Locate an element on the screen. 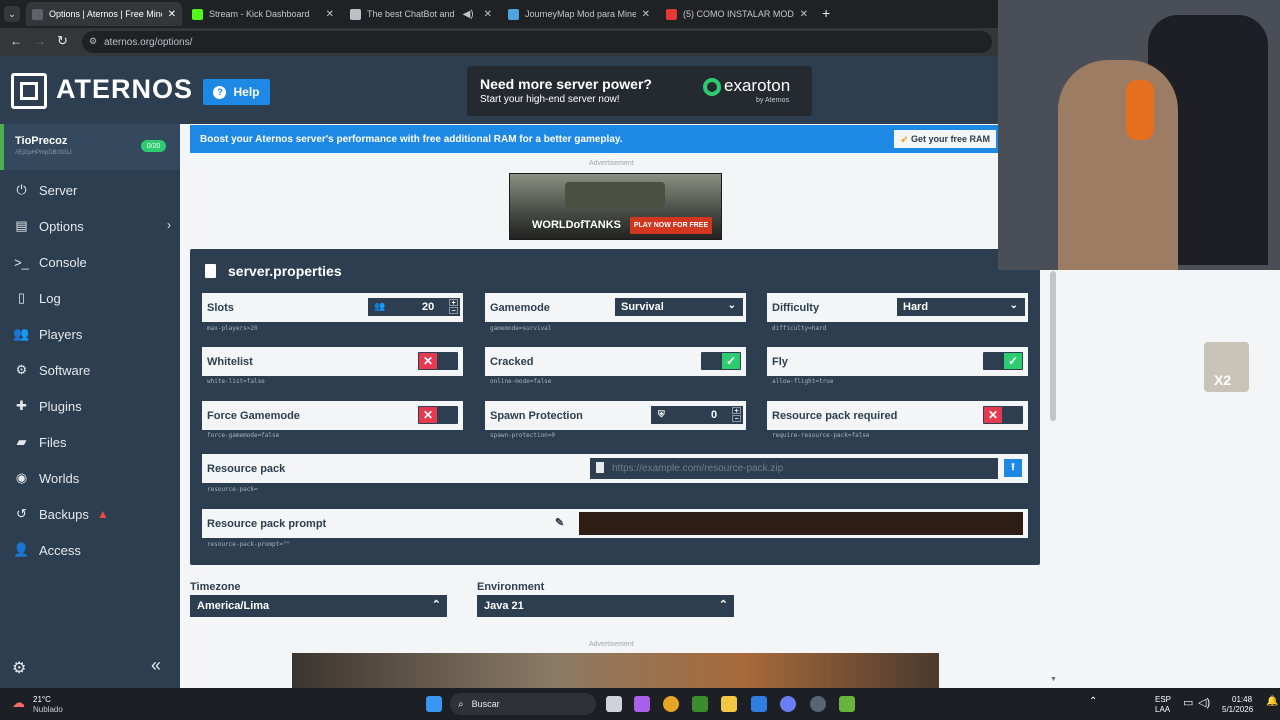 The height and width of the screenshot is (720, 1280). tab-label: Stream - Kick Dashboard is located at coordinates (259, 14).